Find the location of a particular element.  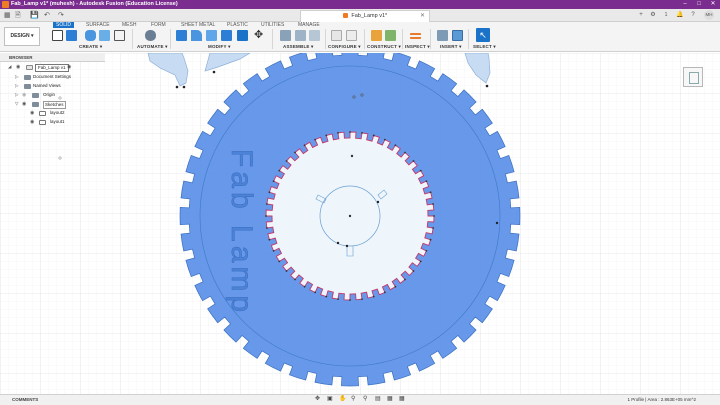

collapse-icon: ◢ is located at coordinates (9, 67).